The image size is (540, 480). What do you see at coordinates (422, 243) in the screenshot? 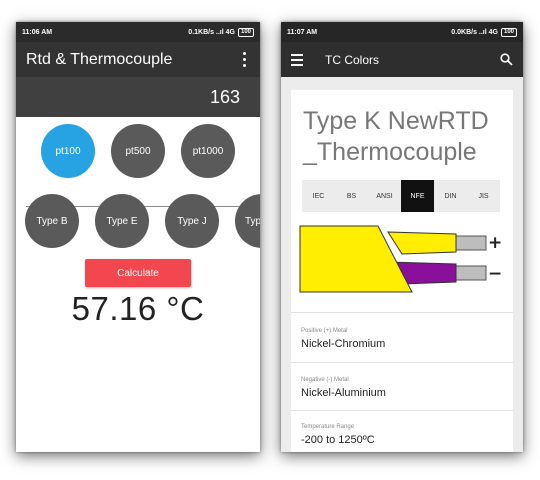
I see `positive-wire` at bounding box center [422, 243].